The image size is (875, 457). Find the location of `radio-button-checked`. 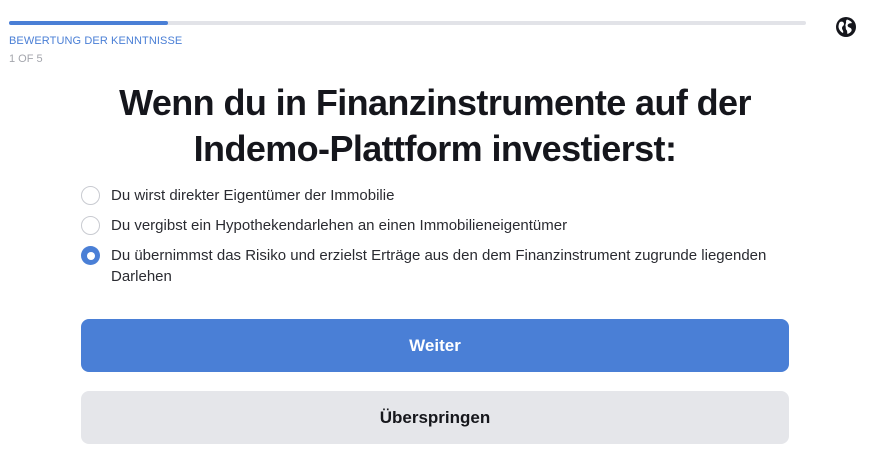

radio-button-checked is located at coordinates (90, 255).